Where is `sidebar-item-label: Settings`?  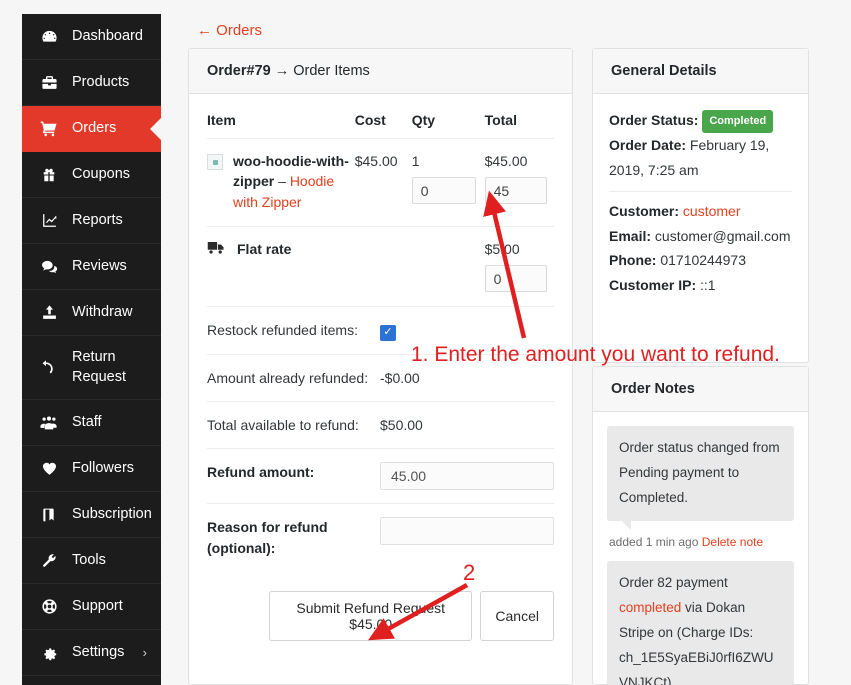
sidebar-item-label: Settings is located at coordinates (98, 651).